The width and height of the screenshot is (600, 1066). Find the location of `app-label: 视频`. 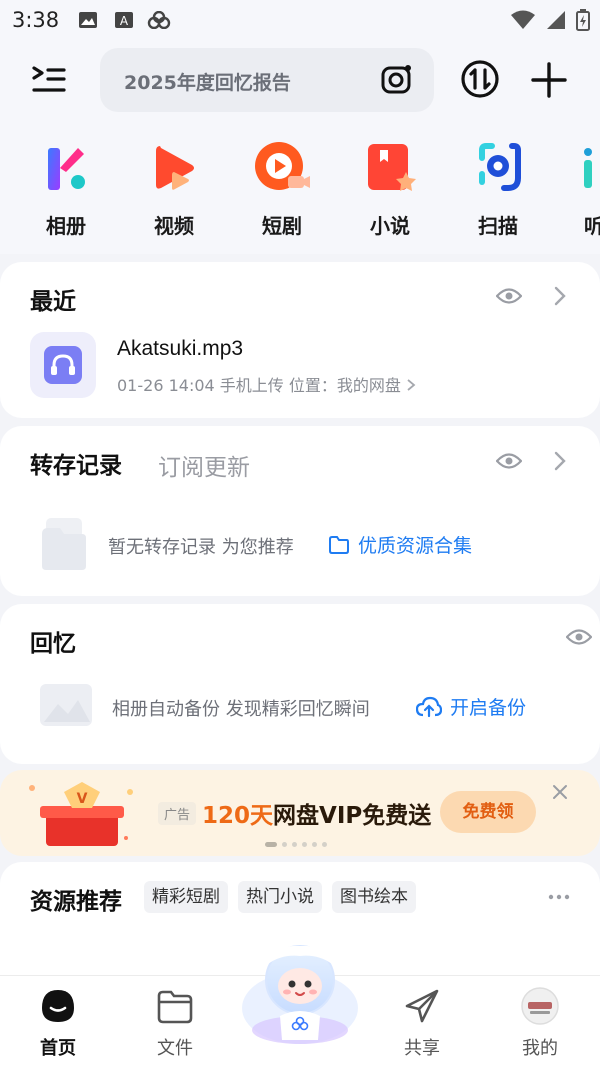

app-label: 视频 is located at coordinates (174, 226).